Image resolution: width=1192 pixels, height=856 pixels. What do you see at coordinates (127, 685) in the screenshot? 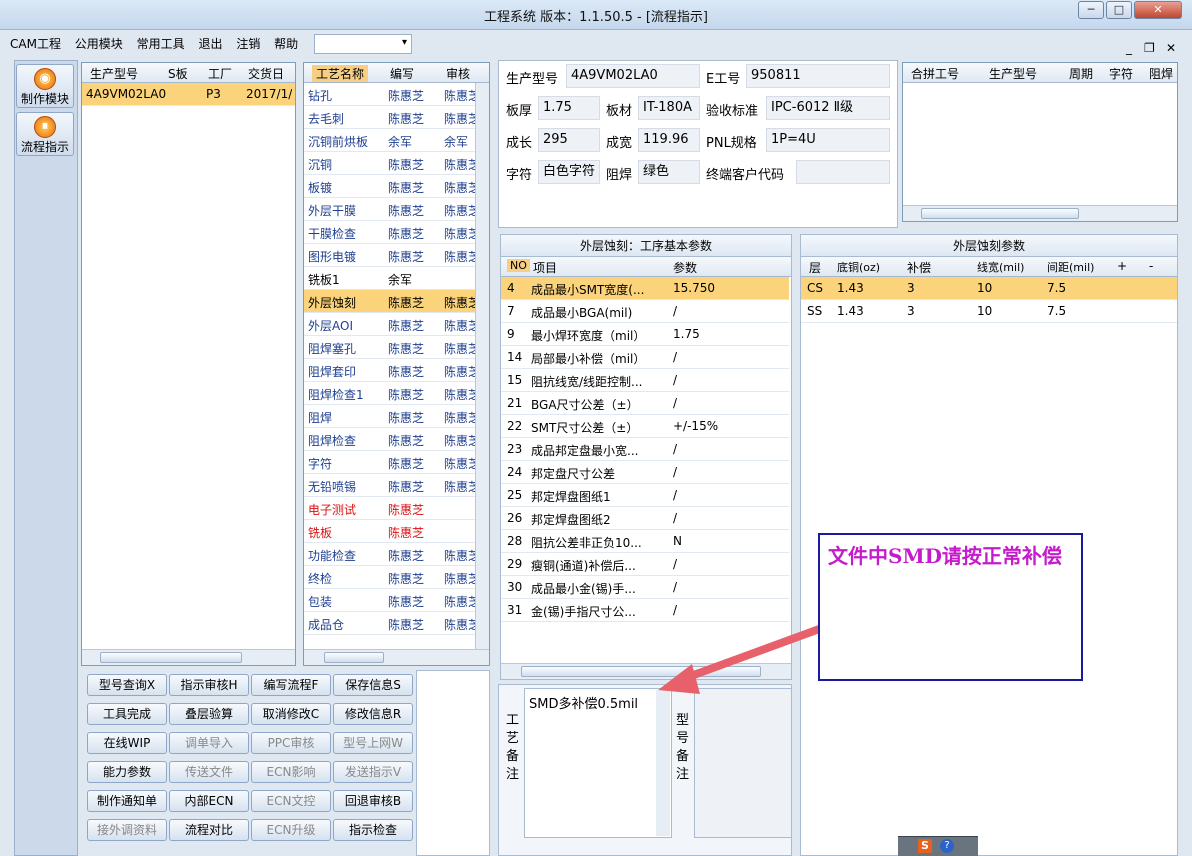
I see `action-button: 型号查询X` at bounding box center [127, 685].